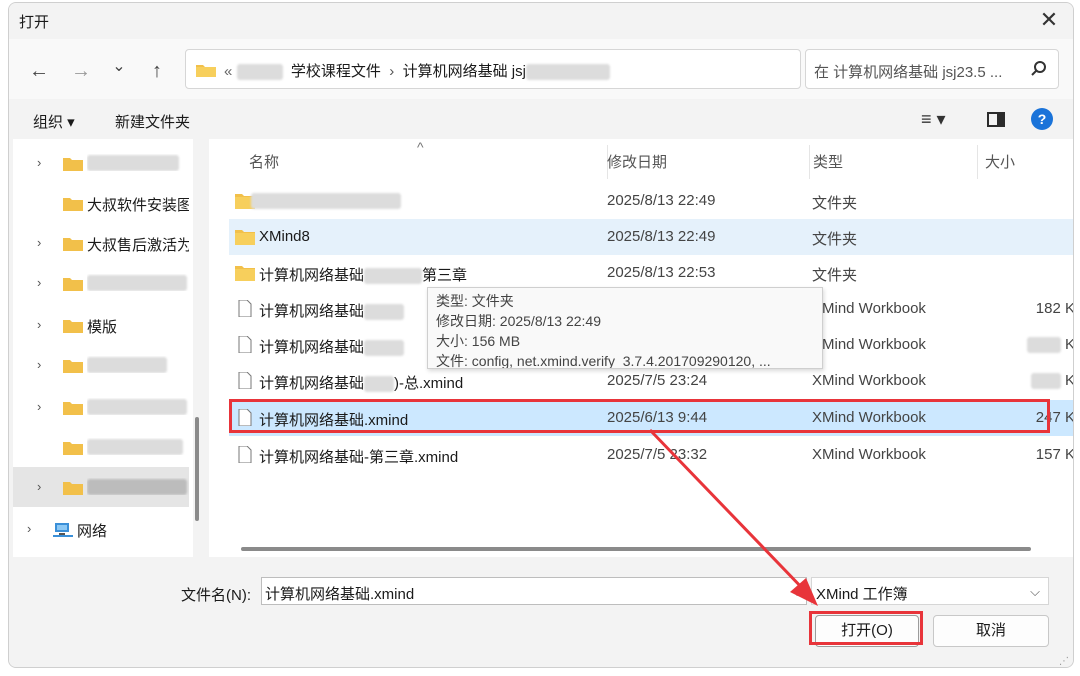 This screenshot has height=676, width=1080. What do you see at coordinates (63, 530) in the screenshot?
I see `network-icon` at bounding box center [63, 530].